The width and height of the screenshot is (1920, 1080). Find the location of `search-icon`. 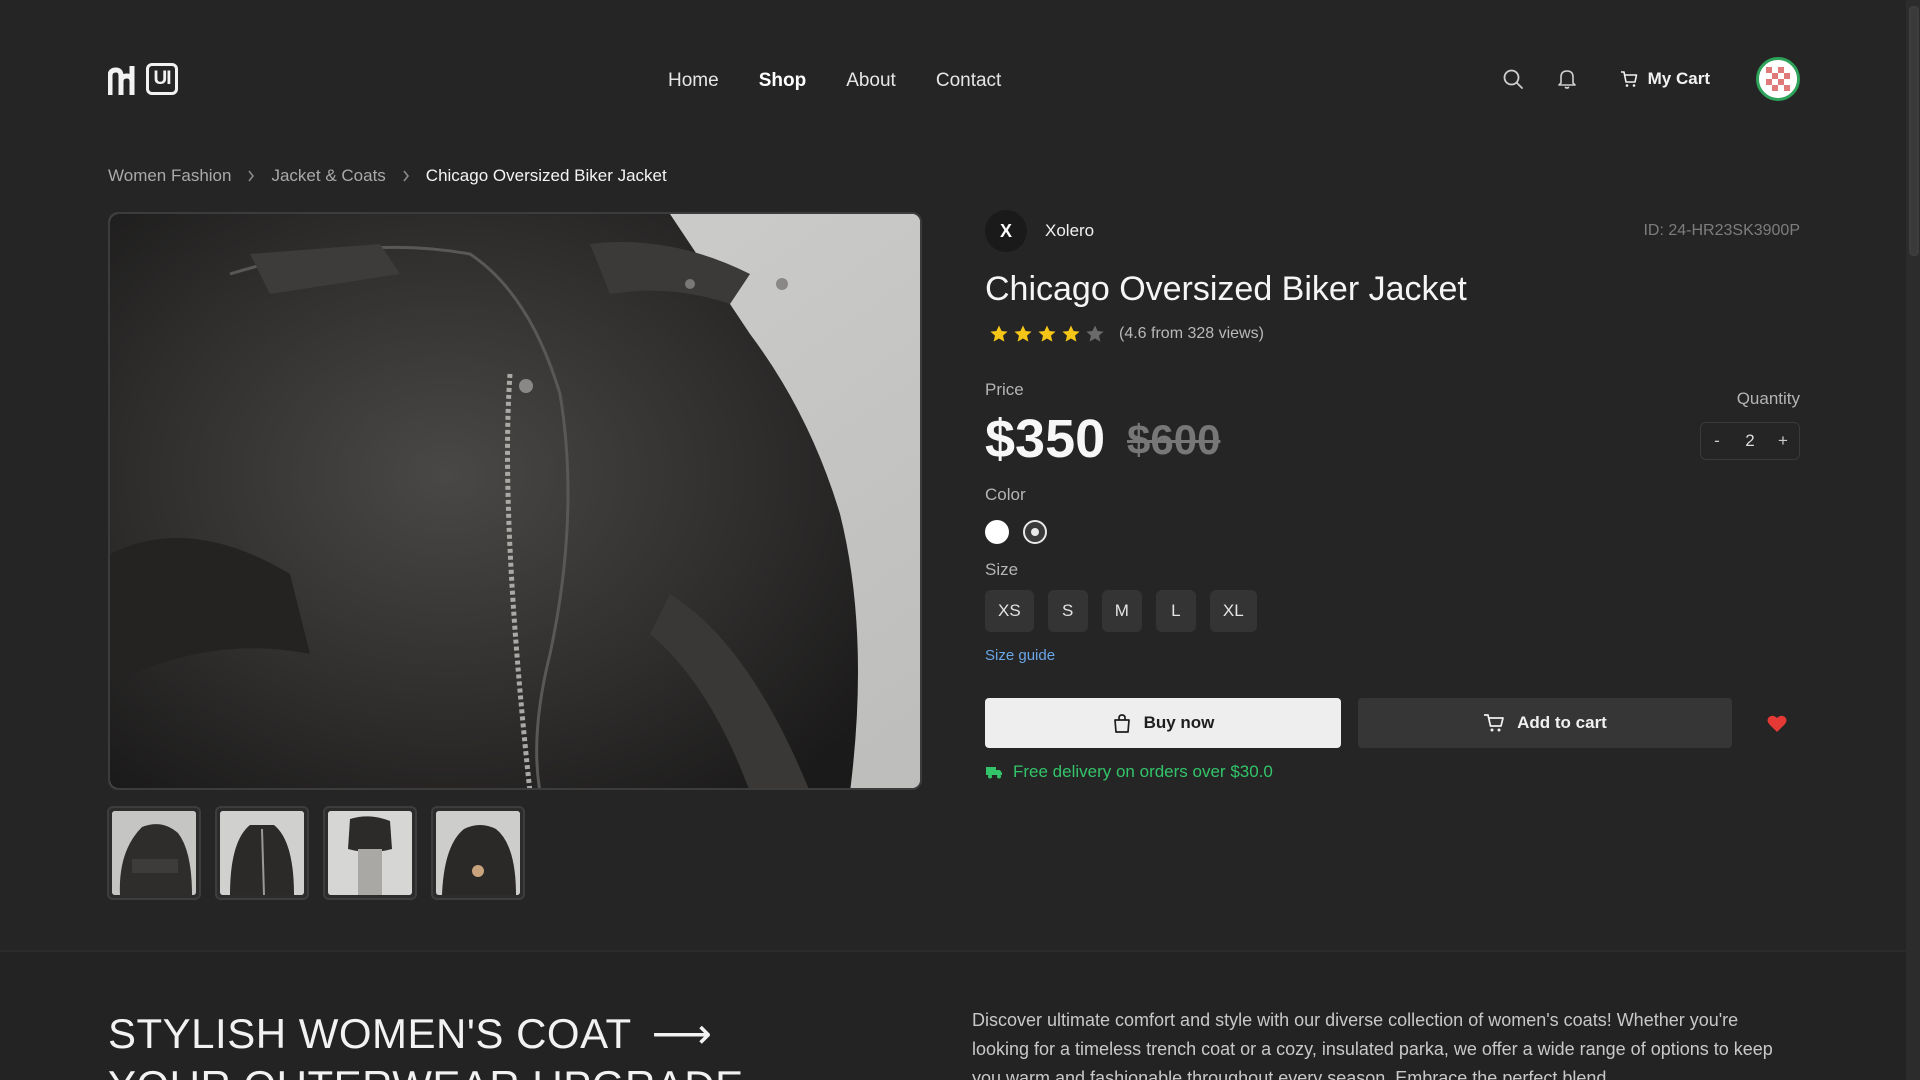

search-icon is located at coordinates (1513, 79).